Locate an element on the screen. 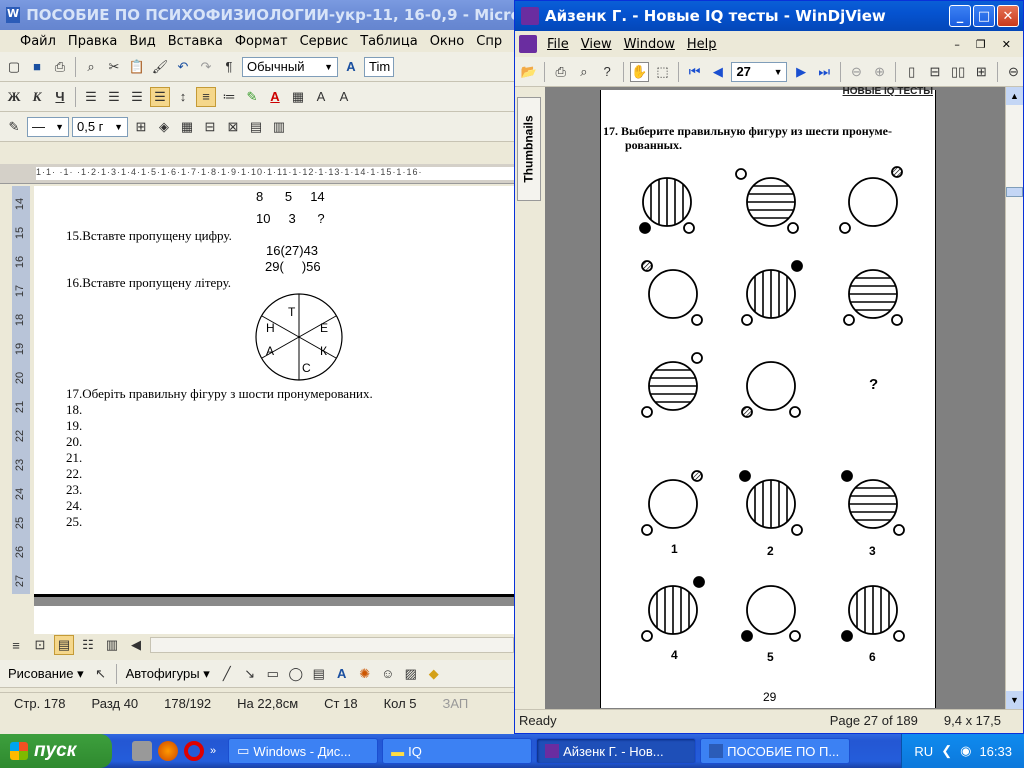 Image resolution: width=1024 pixels, height=768 pixels. word-menu-file: Файл is located at coordinates (38, 41).